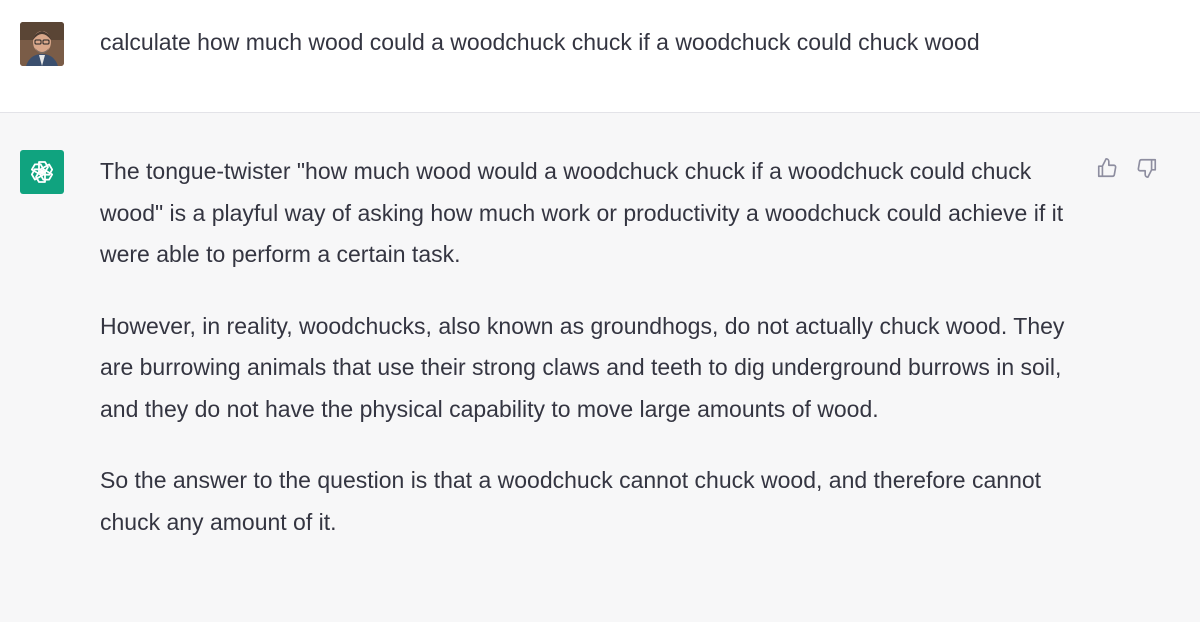 This screenshot has width=1200, height=622. I want to click on thumbs-down-button, so click(1147, 168).